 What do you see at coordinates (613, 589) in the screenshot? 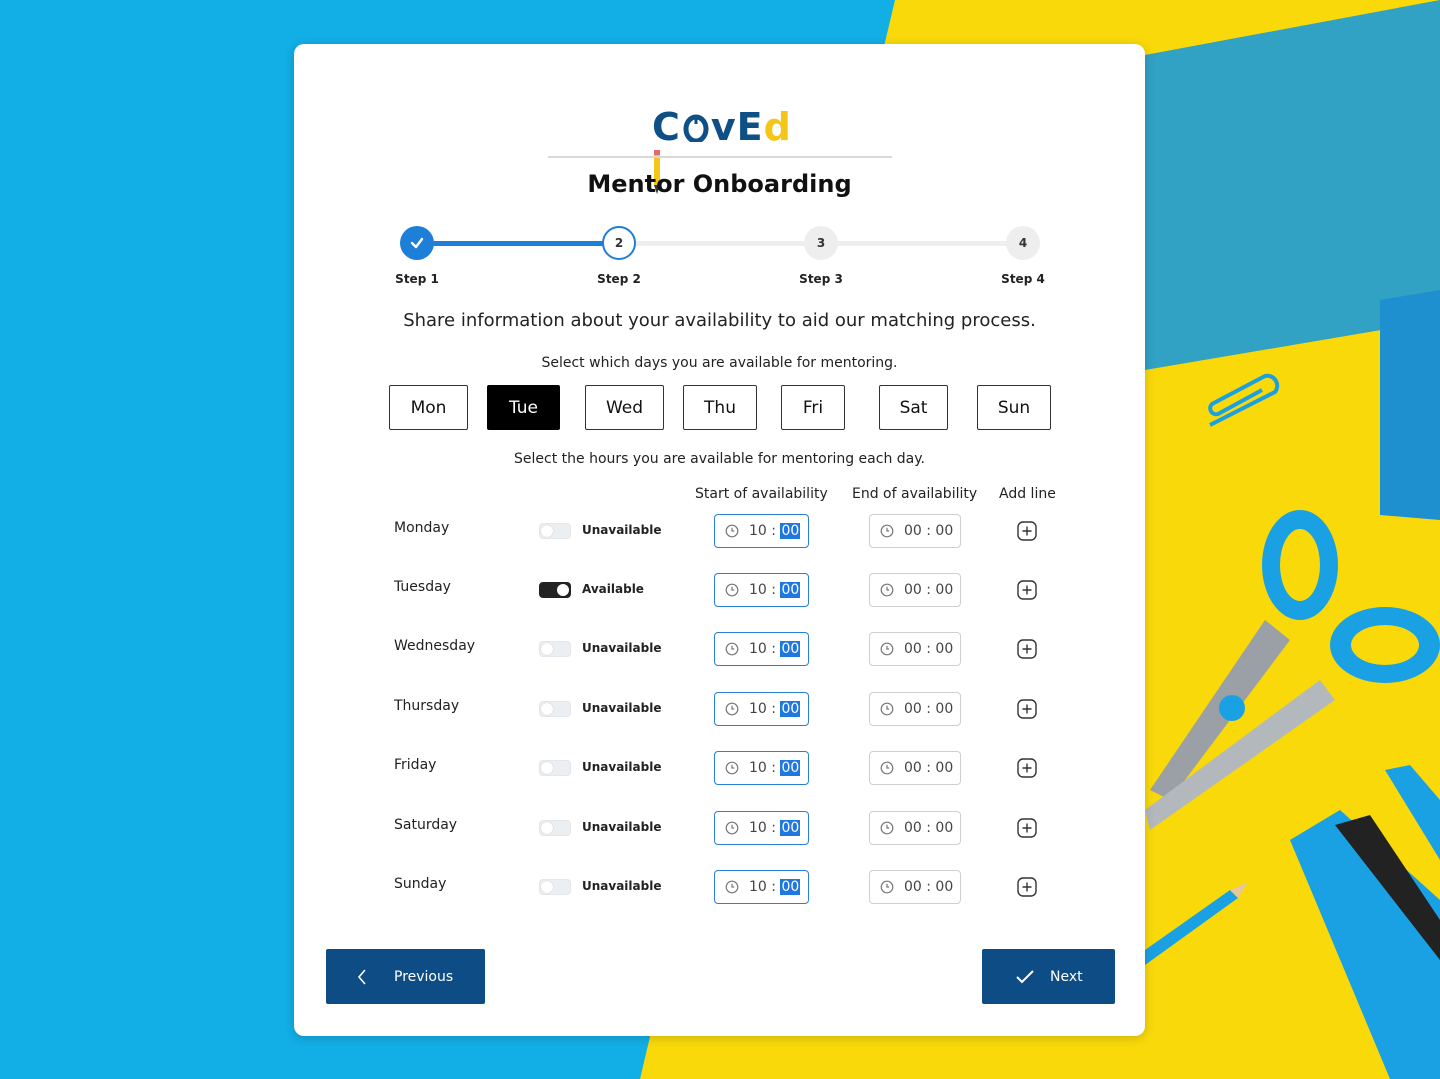
I see `availability-status-tuesday: Available` at bounding box center [613, 589].